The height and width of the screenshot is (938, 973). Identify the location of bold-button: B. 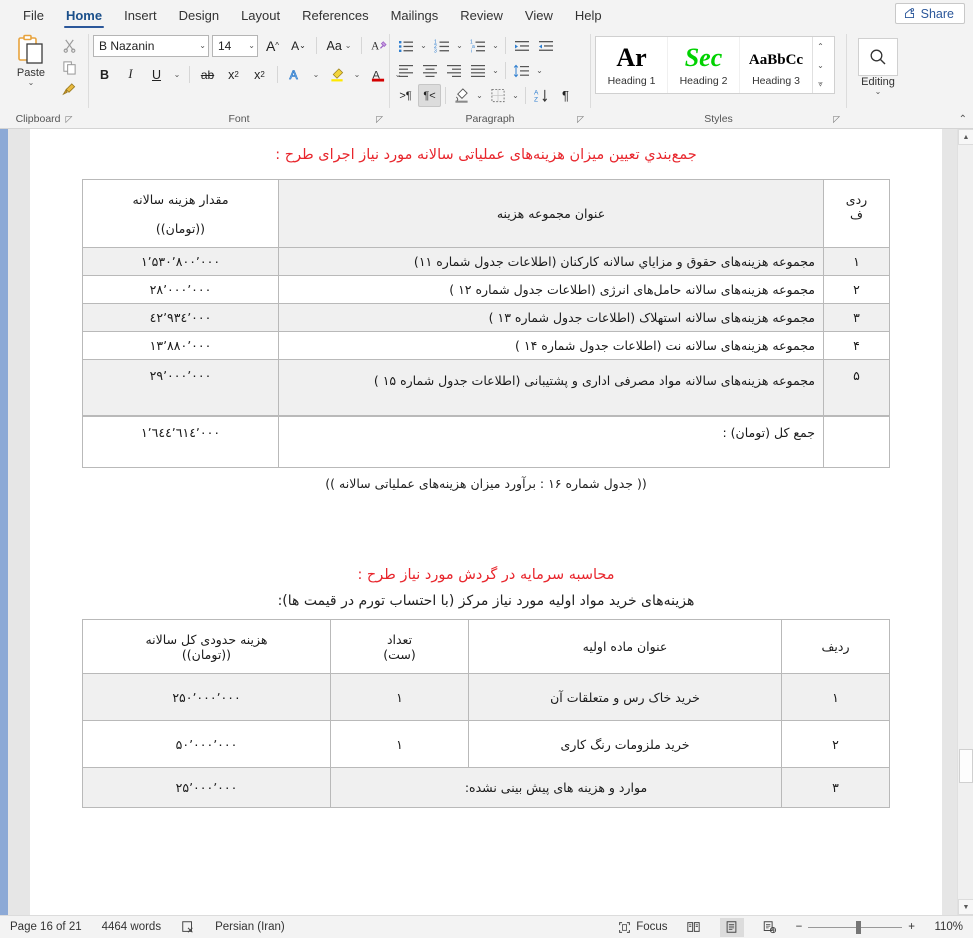
(104, 74).